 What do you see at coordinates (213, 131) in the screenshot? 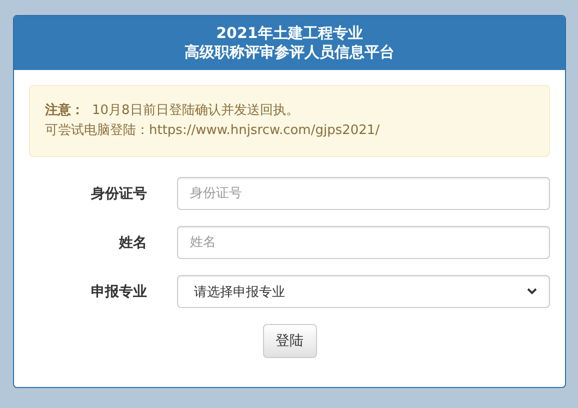
I see `notice-link-text: 可尝试电脑登陆：https://www.hnjsrcw.com/gjps2021/` at bounding box center [213, 131].